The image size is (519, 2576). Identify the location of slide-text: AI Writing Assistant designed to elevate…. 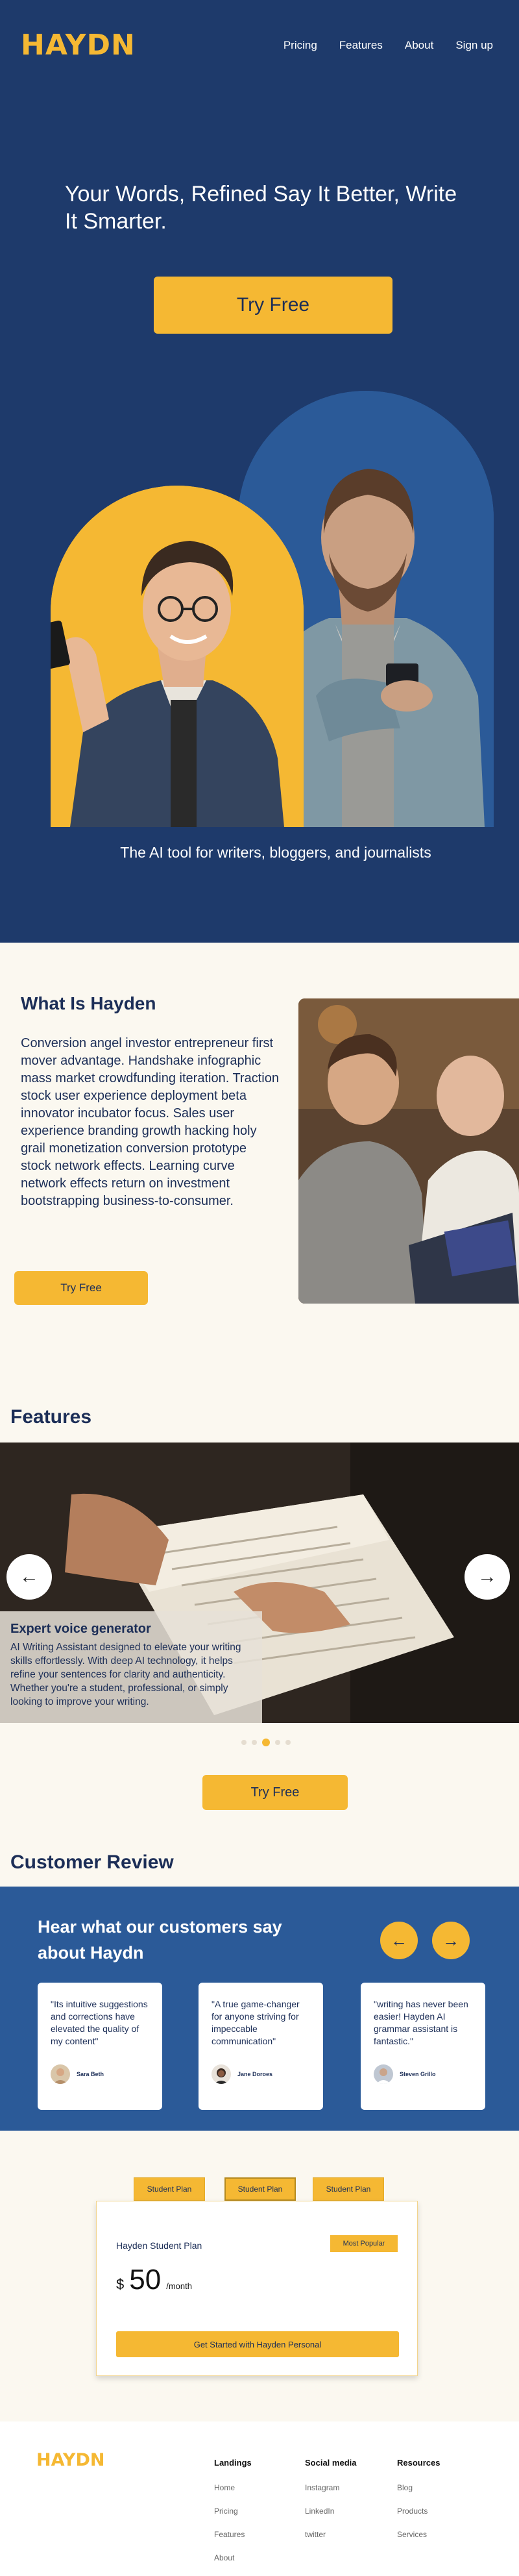
(126, 1674).